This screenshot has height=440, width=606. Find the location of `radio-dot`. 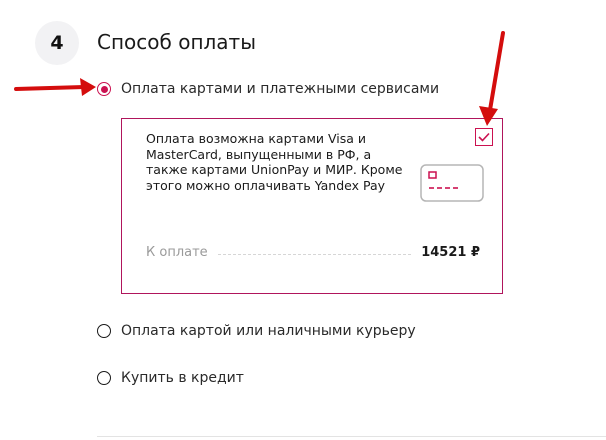

radio-dot is located at coordinates (104, 89).